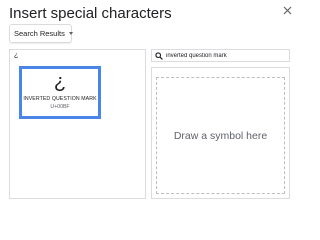  I want to click on chevron-down-icon, so click(70, 33).